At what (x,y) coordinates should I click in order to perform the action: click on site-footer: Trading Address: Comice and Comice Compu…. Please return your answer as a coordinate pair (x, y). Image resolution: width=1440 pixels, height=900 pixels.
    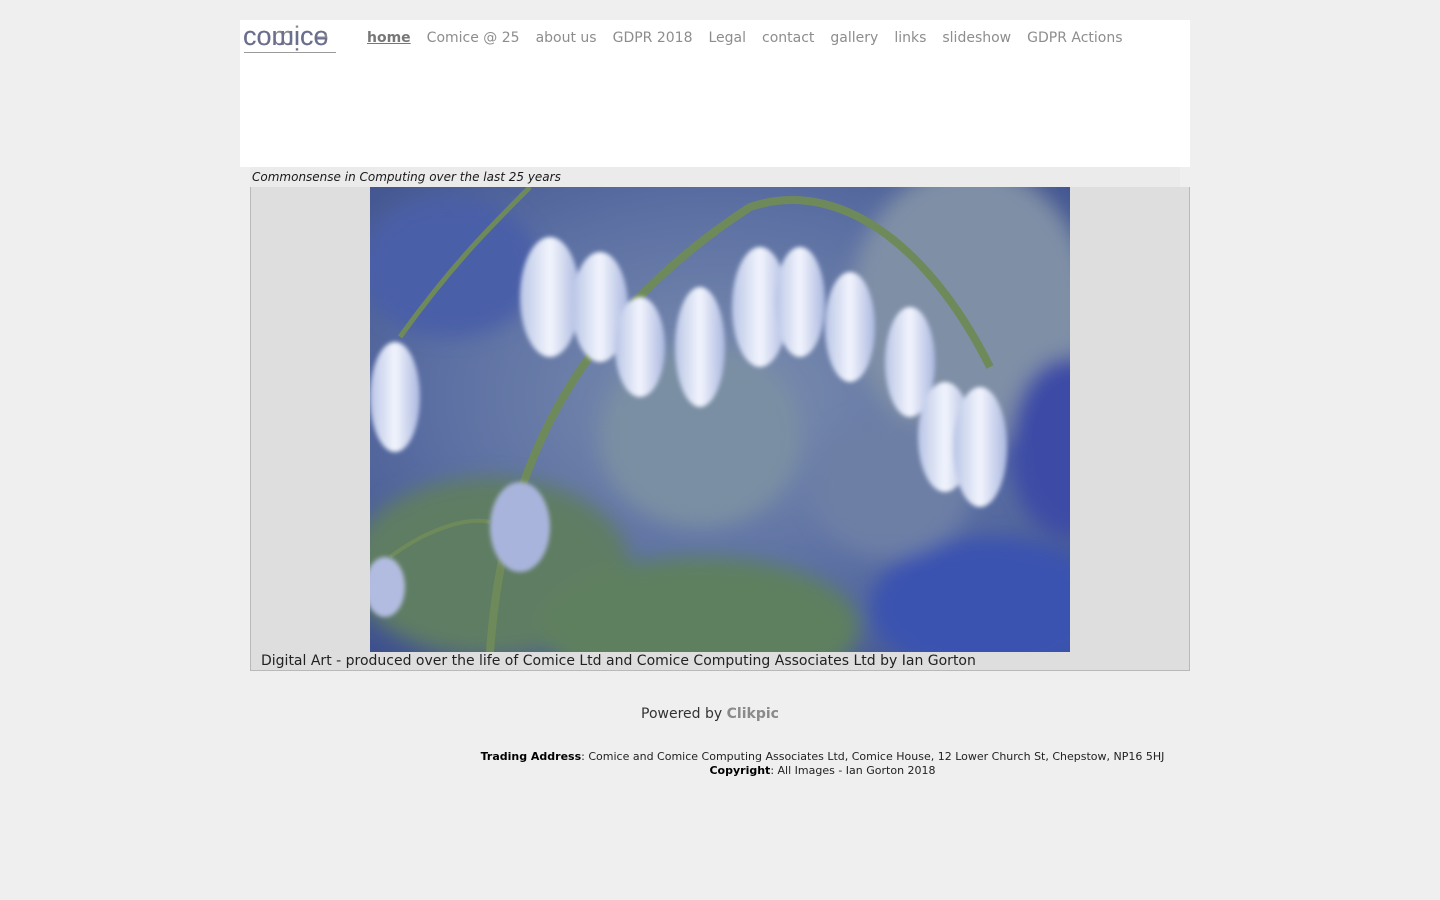
    Looking at the image, I should click on (822, 764).